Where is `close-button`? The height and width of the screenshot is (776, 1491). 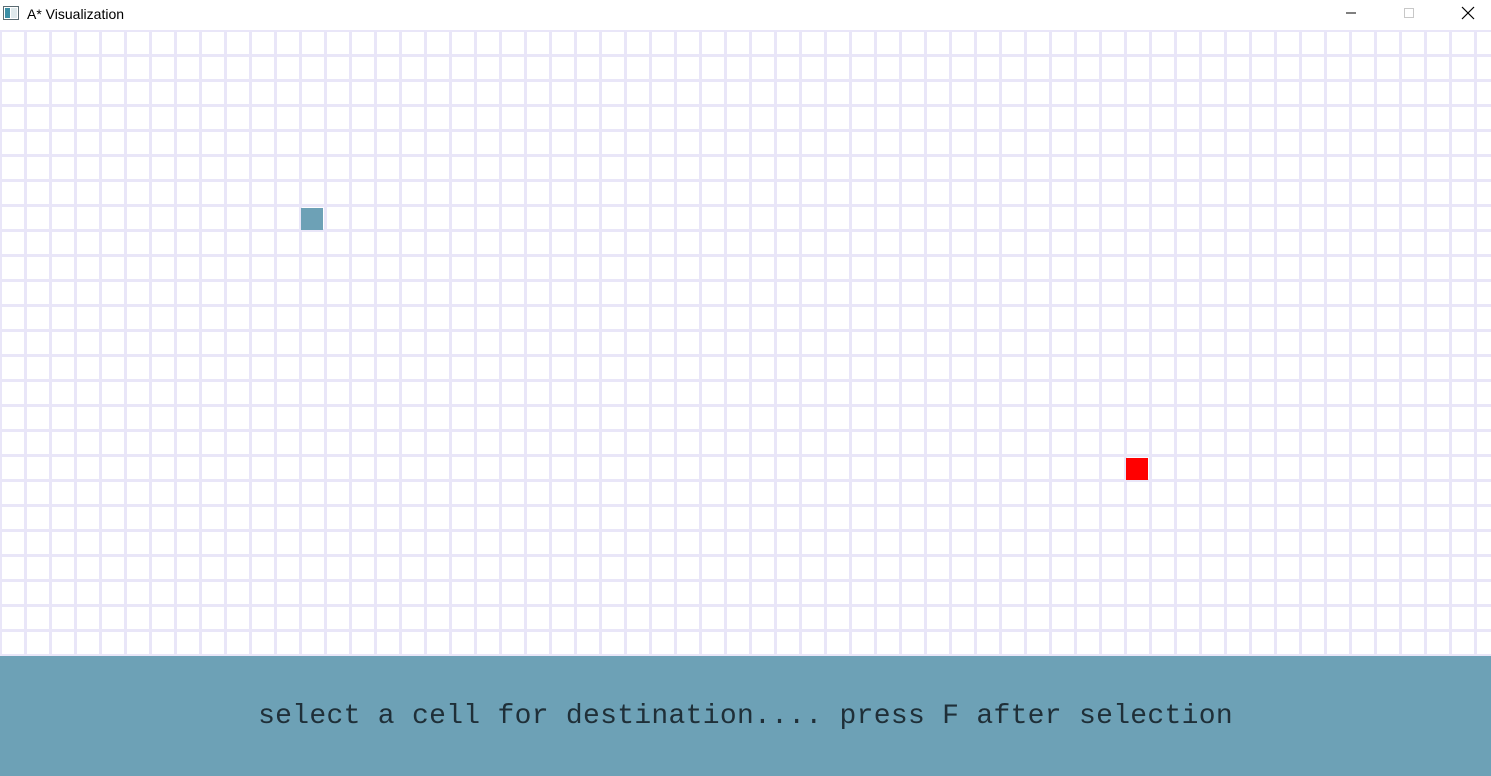
close-button is located at coordinates (1468, 15).